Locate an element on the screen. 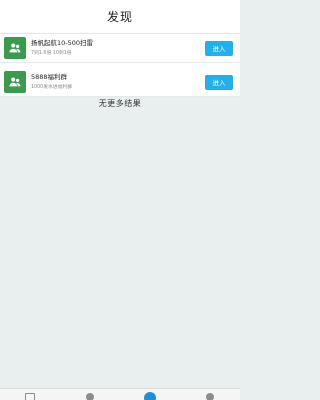 The height and width of the screenshot is (400, 320). document-icon is located at coordinates (30, 396).